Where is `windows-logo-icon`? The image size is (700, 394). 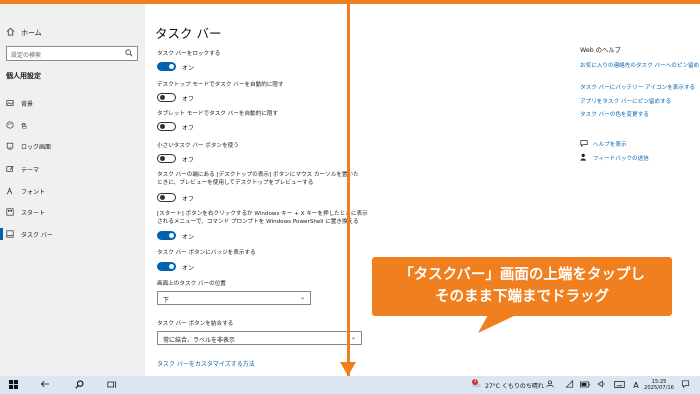
windows-logo-icon is located at coordinates (13, 385).